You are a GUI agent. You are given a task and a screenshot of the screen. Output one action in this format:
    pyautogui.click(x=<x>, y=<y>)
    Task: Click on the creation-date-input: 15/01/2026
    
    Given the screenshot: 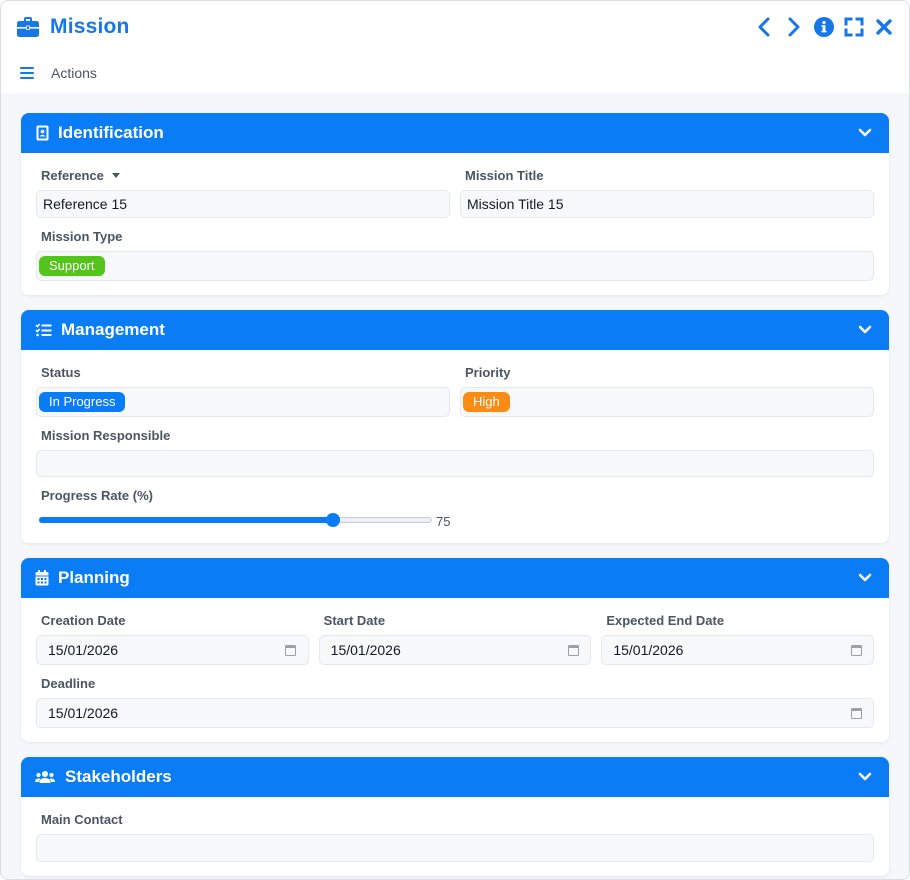 What is the action you would take?
    pyautogui.click(x=172, y=650)
    